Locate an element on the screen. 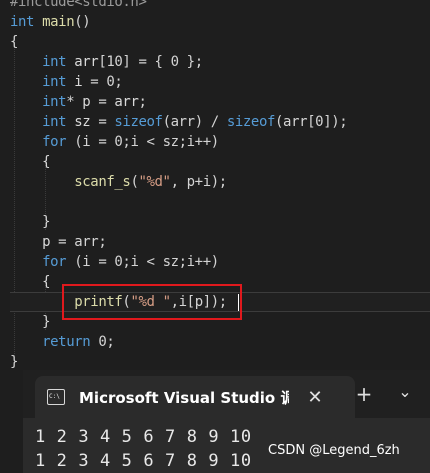 The height and width of the screenshot is (473, 430). code-token: (arr[0]); is located at coordinates (311, 122).